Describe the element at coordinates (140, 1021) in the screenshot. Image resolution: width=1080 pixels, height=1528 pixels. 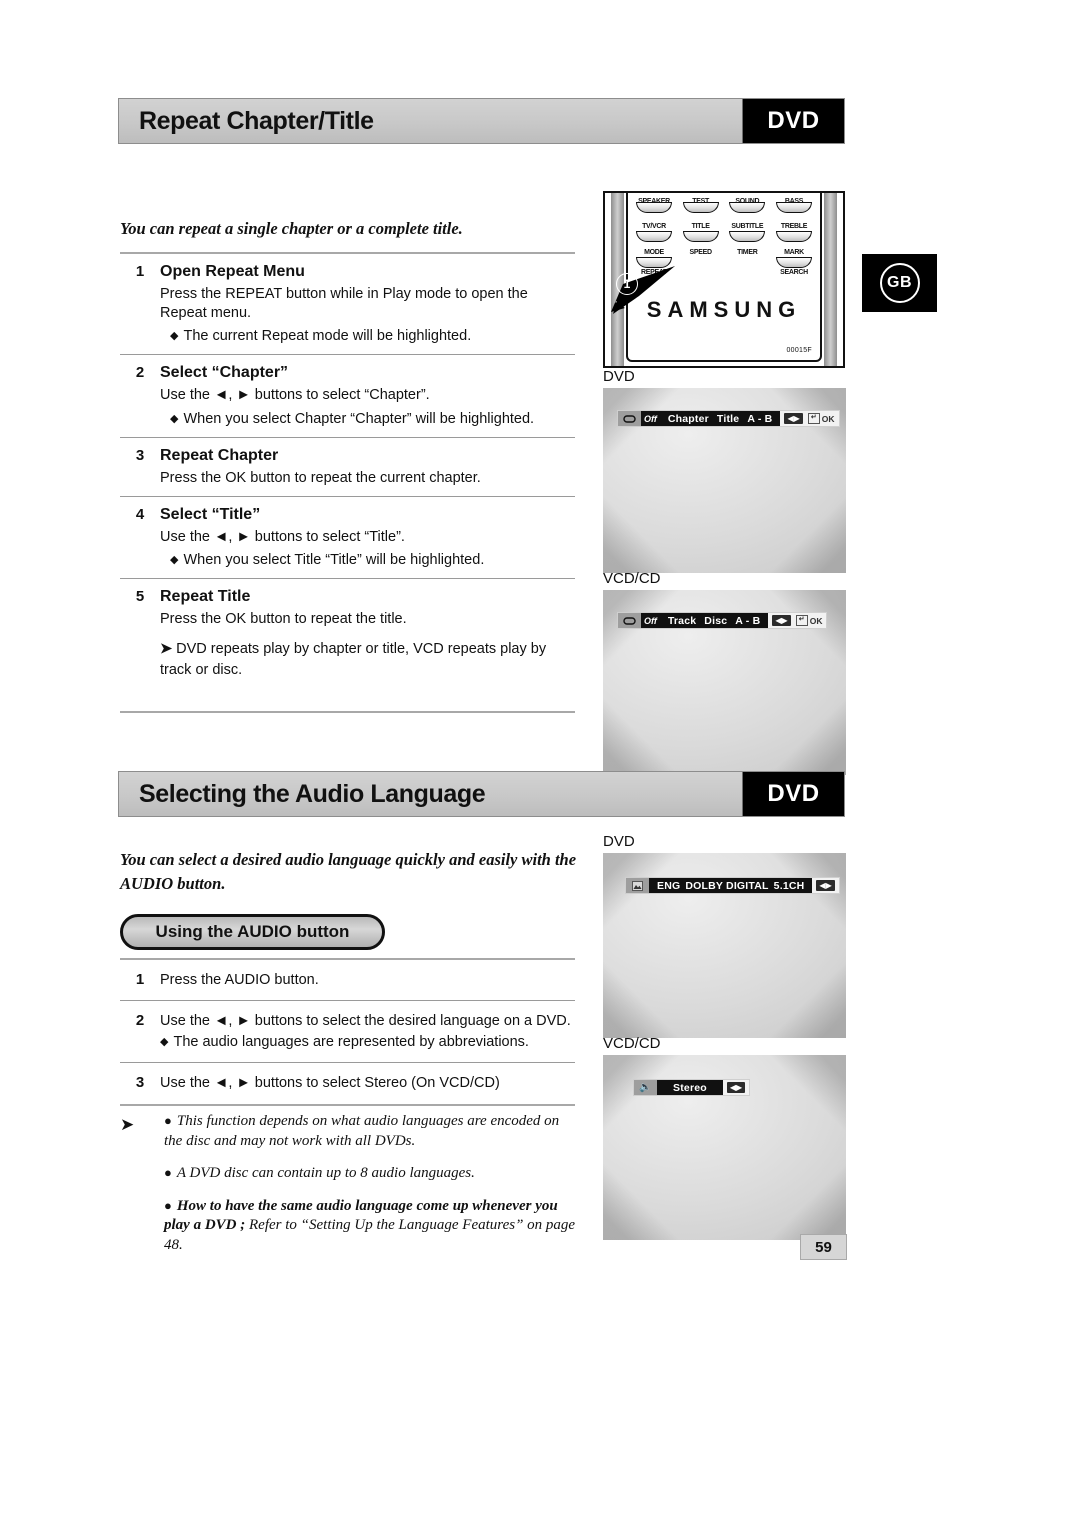
I see `step-number: 2` at that location.